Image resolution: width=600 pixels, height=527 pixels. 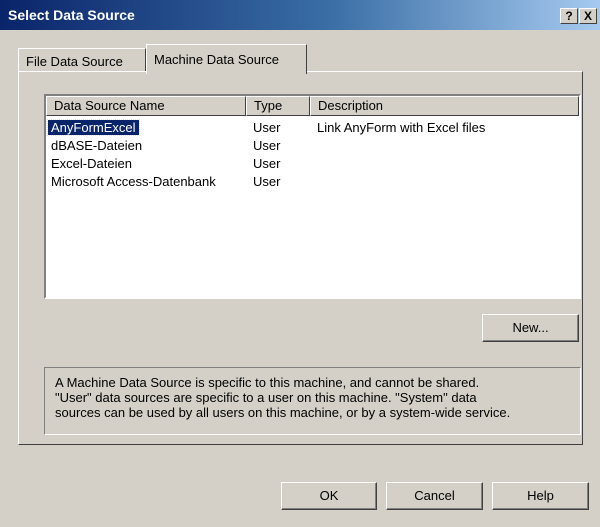 I want to click on data-source-name: dBASE-Dateien, so click(x=97, y=145).